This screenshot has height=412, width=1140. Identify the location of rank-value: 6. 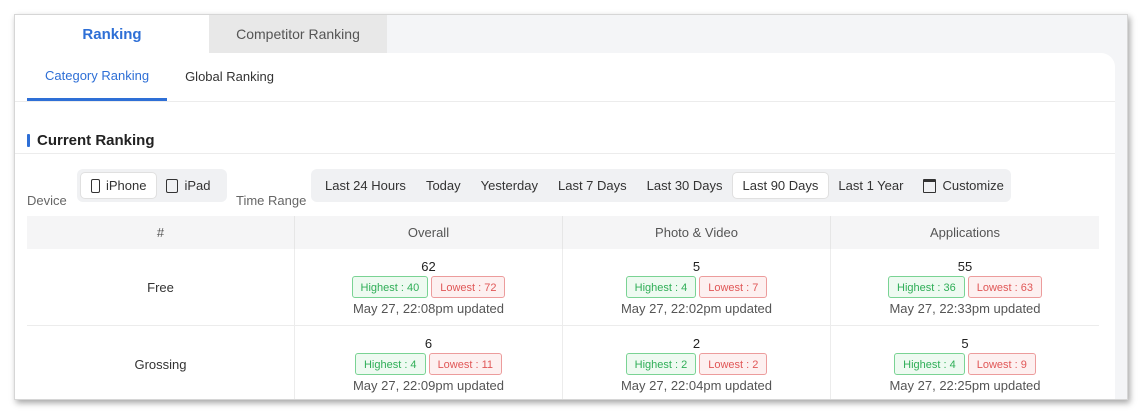
(428, 343).